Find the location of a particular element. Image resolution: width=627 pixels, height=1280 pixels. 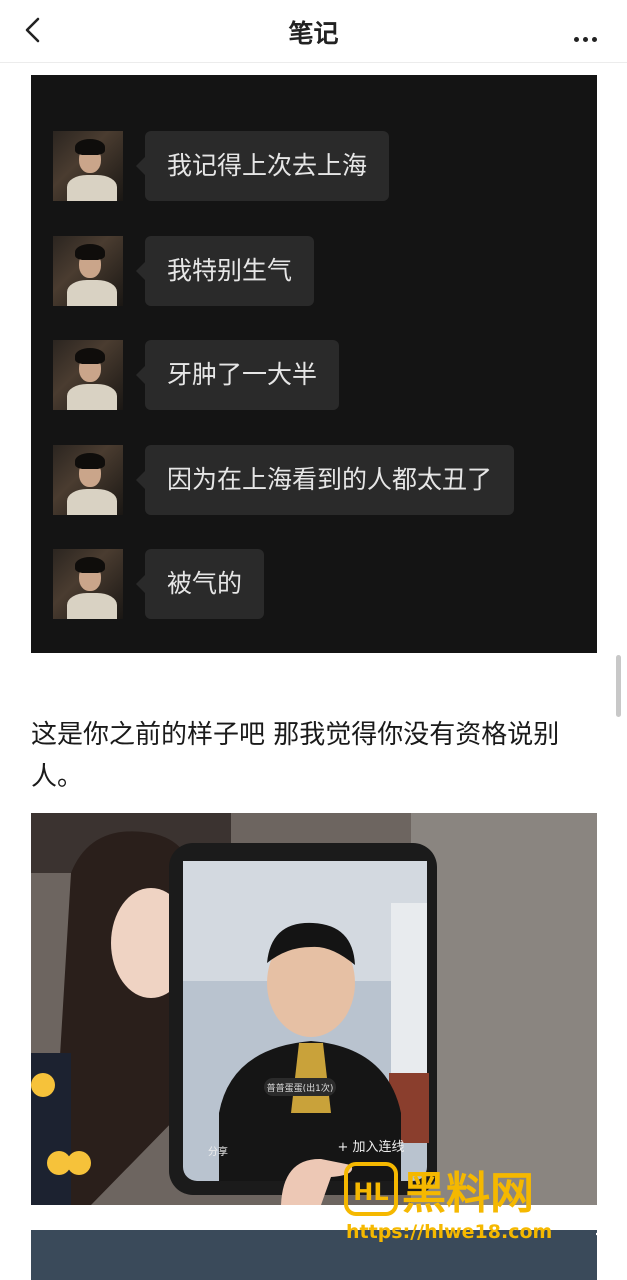

tablet-action-text: + 加入连线 is located at coordinates (370, 1147).